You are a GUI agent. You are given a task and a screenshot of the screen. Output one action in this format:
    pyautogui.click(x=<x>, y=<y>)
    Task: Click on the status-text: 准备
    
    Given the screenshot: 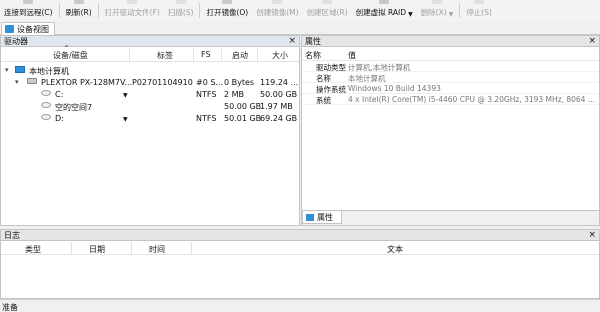 What is the action you would take?
    pyautogui.click(x=10, y=307)
    